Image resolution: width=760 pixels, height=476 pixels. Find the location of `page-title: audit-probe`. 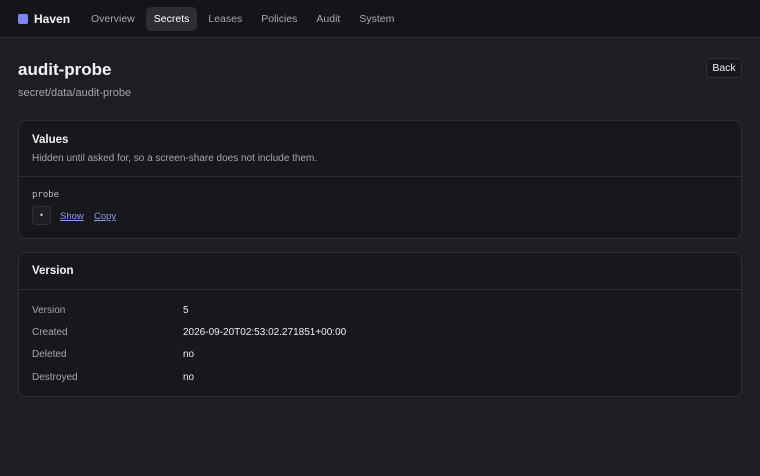

page-title: audit-probe is located at coordinates (65, 69).